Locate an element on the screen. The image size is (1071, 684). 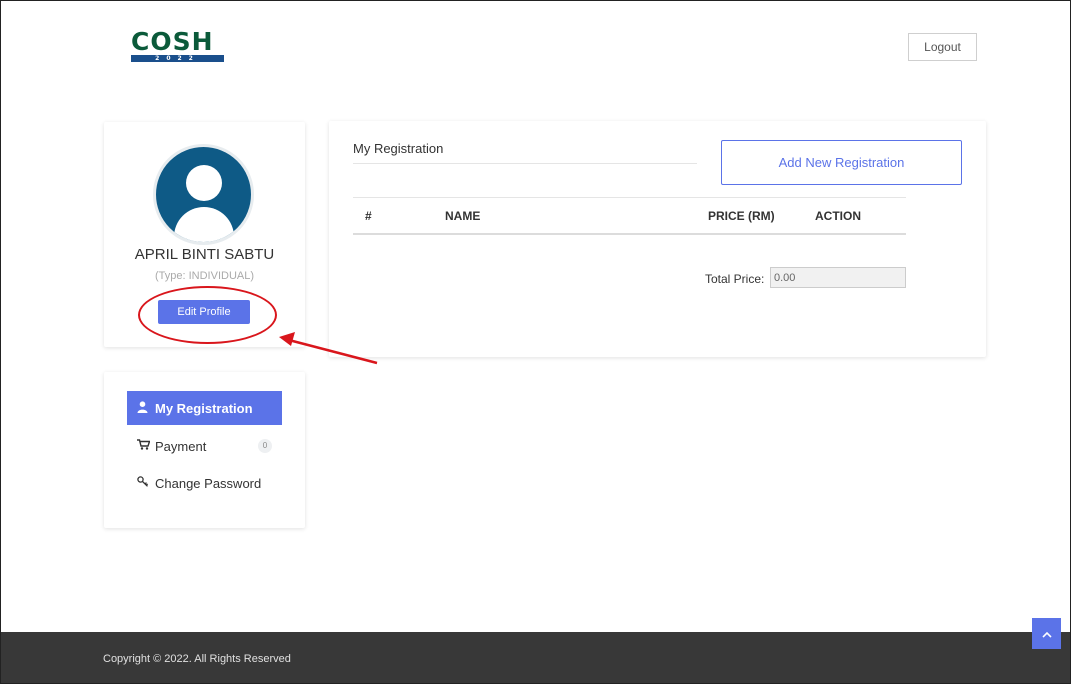
column-header-price: PRICE (RM) is located at coordinates (741, 216).